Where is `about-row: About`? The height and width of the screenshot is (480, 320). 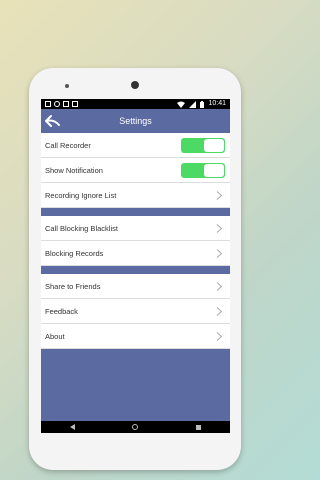 about-row: About is located at coordinates (135, 336).